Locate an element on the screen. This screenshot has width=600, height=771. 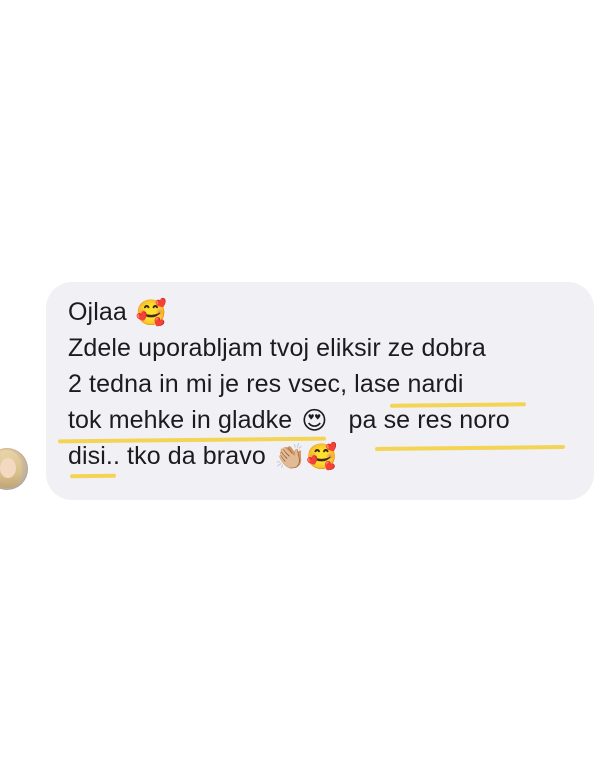
clapping-hands-icon: 👏🏼🥰 is located at coordinates (306, 457).